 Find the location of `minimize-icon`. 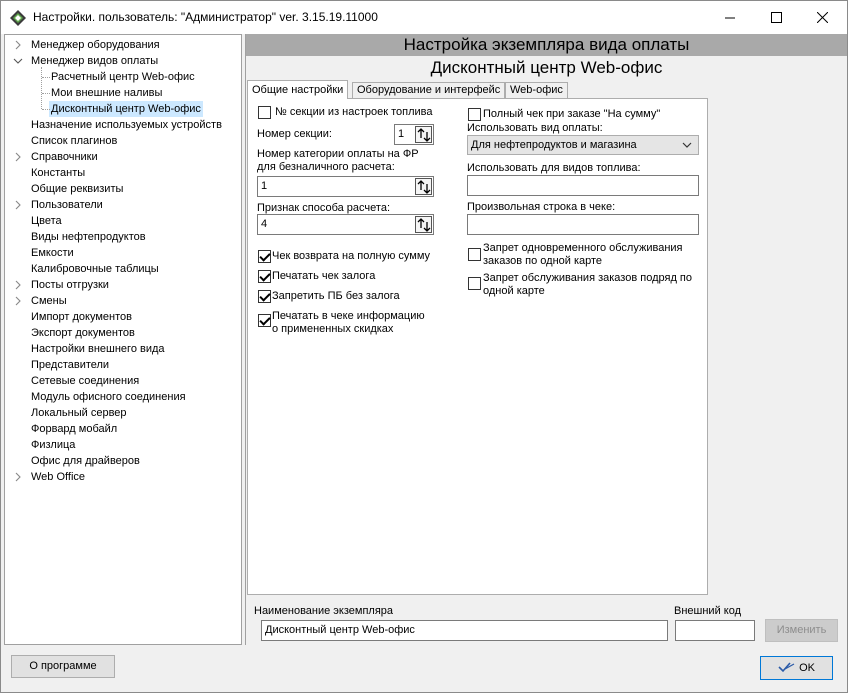

minimize-icon is located at coordinates (729, 18).